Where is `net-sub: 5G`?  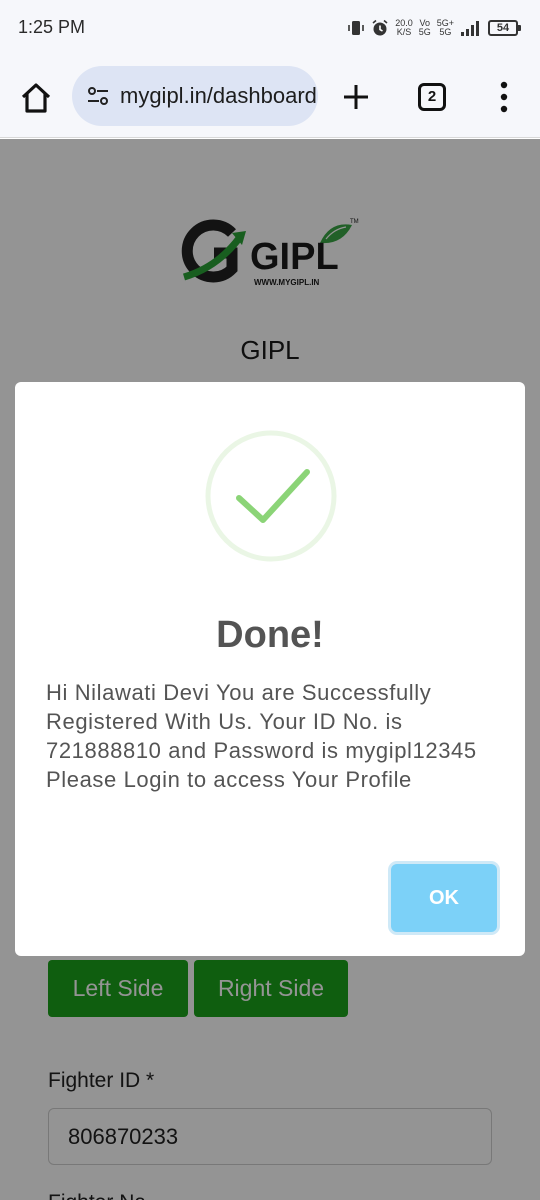 net-sub: 5G is located at coordinates (445, 32).